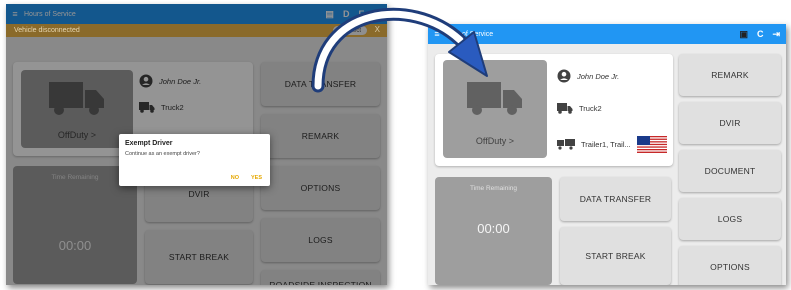  I want to click on driver-row: John Doe Jr., so click(588, 76).